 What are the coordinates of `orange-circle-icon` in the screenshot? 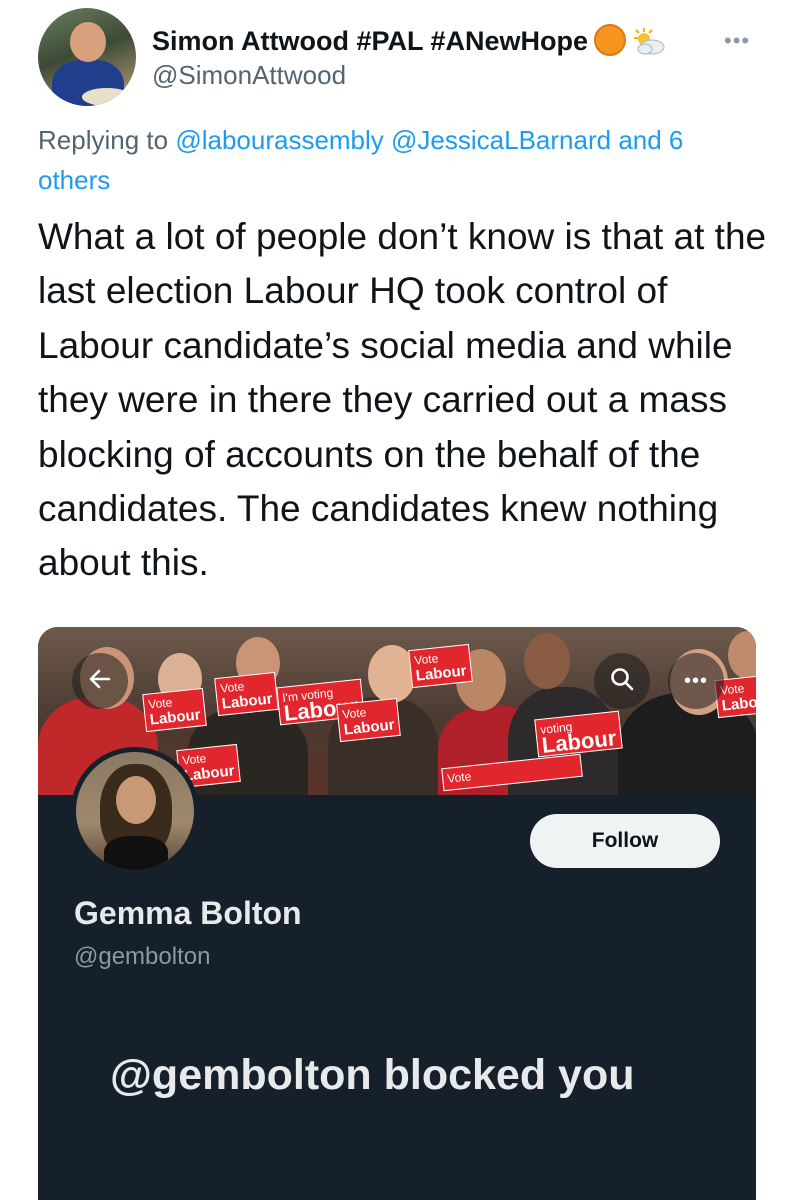 It's located at (610, 40).